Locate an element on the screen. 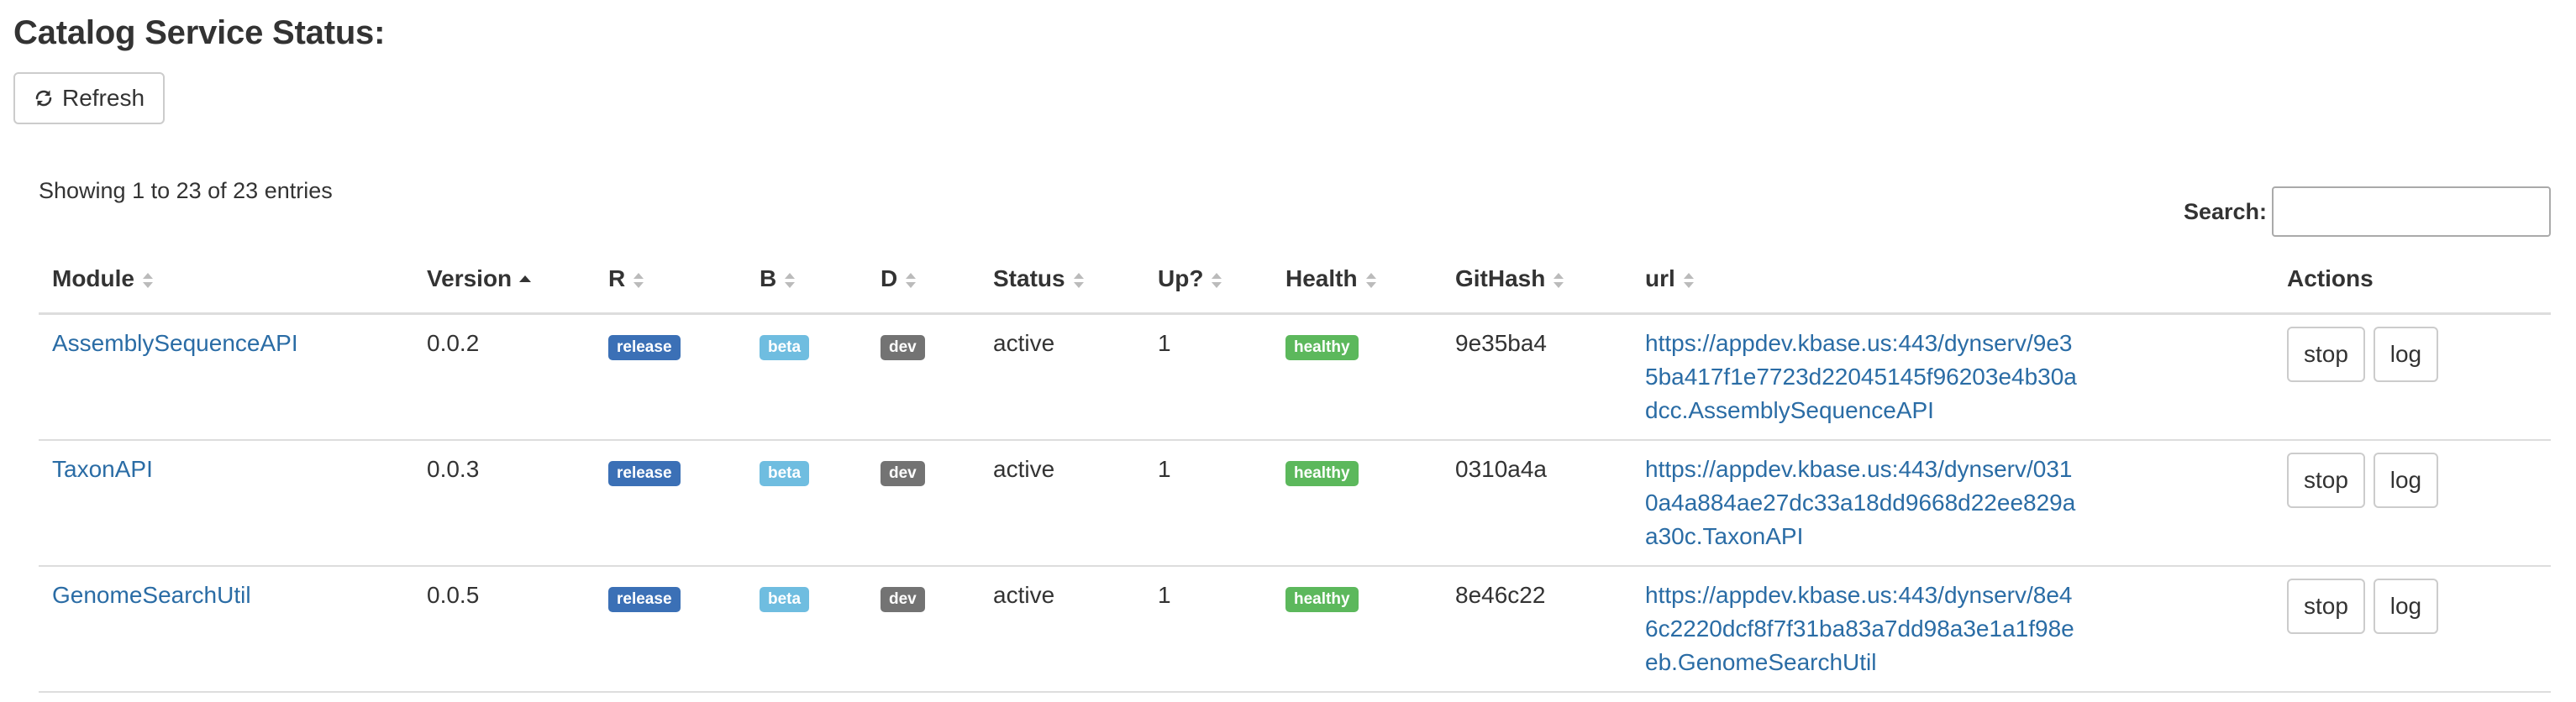 This screenshot has height=702, width=2576. search-area: Search: is located at coordinates (2367, 212).